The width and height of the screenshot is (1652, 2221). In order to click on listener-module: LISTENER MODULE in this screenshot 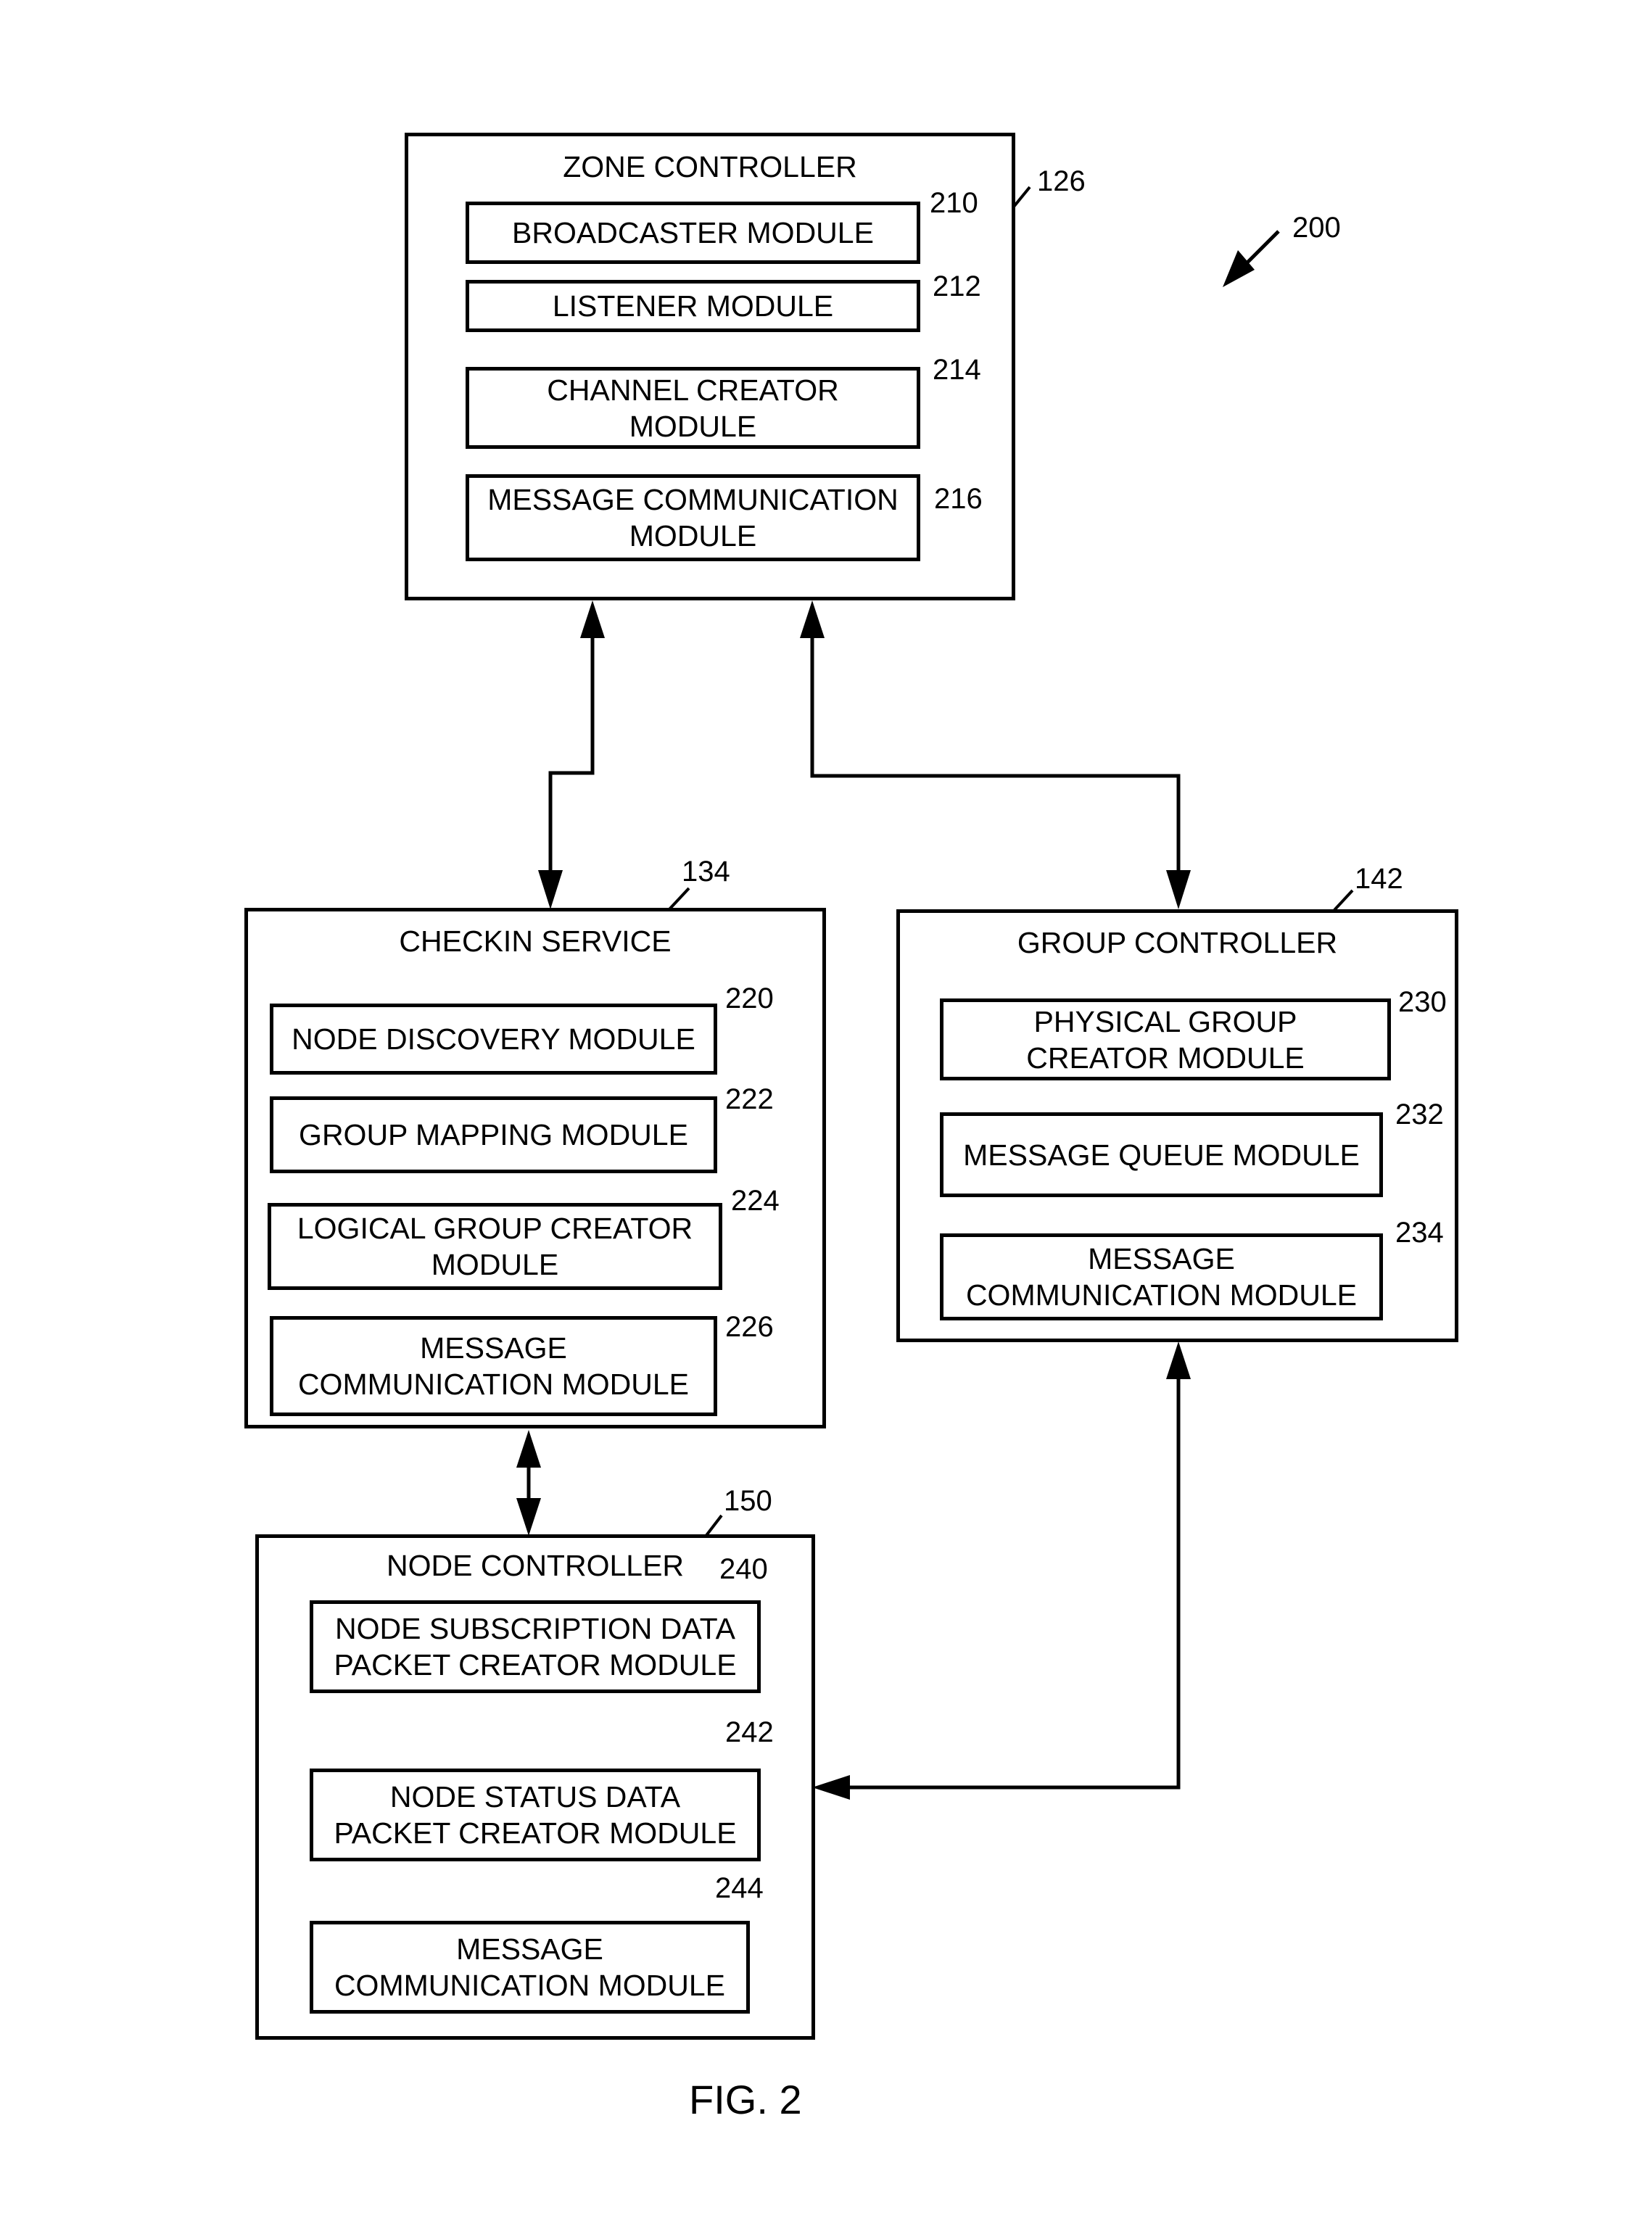, I will do `click(693, 306)`.